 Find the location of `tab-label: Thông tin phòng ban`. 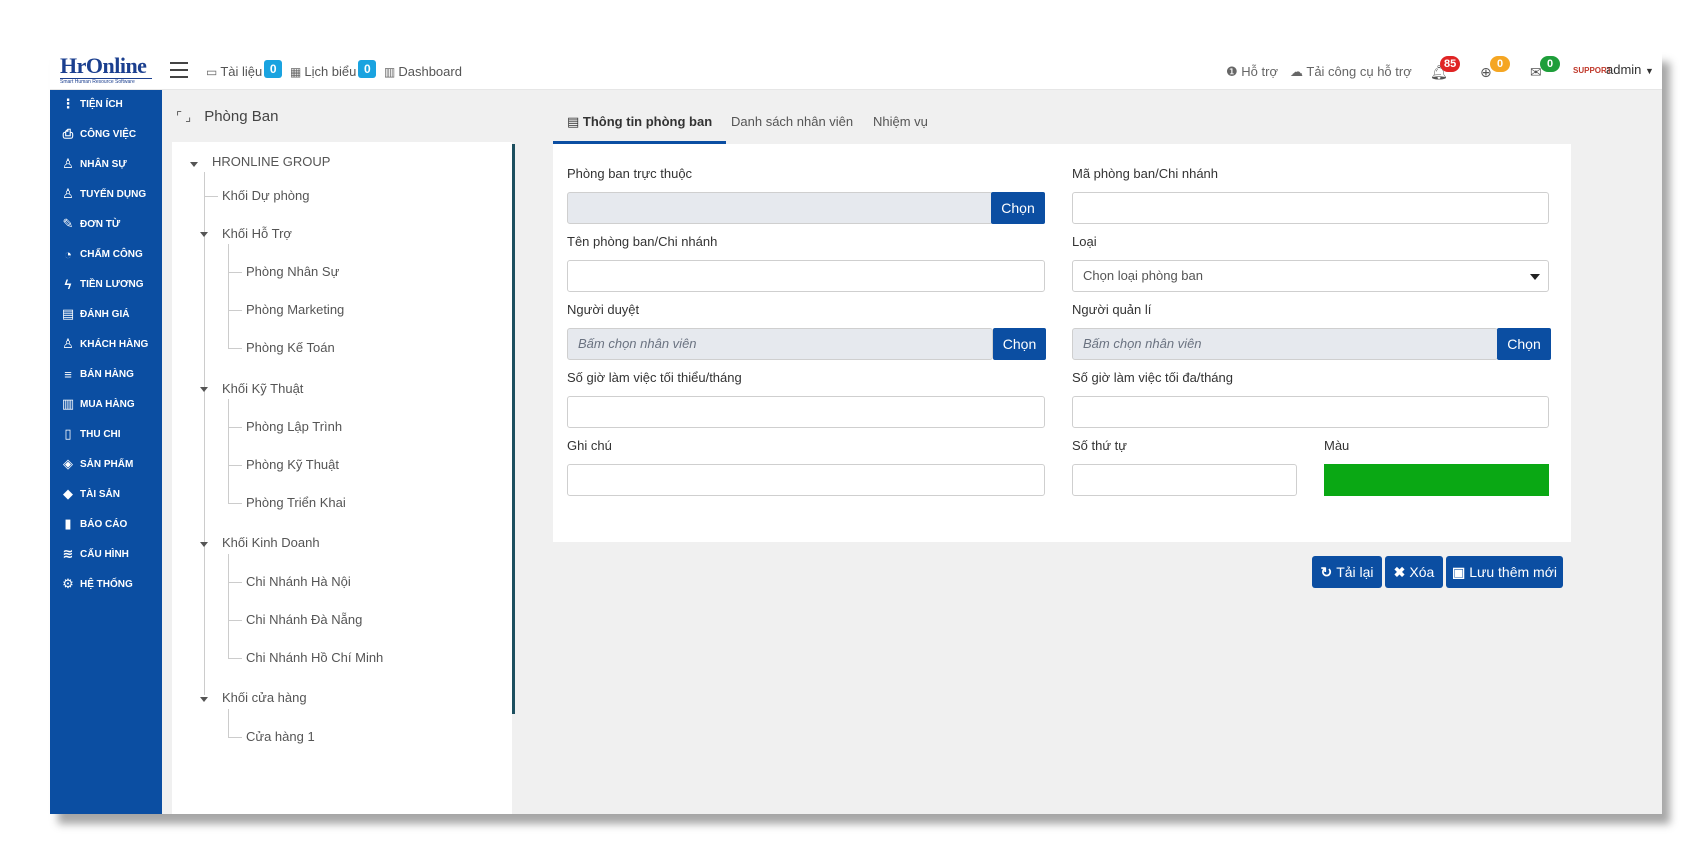

tab-label: Thông tin phòng ban is located at coordinates (647, 121).